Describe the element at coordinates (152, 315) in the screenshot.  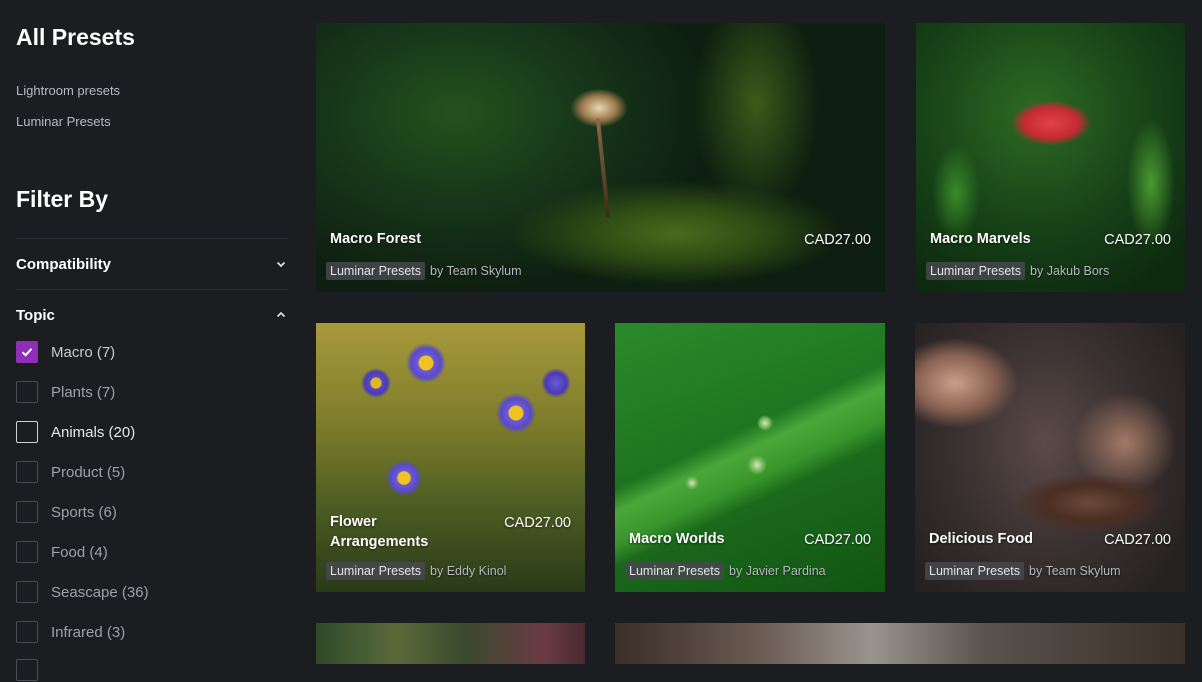
I see `topic-toggle: Topic` at that location.